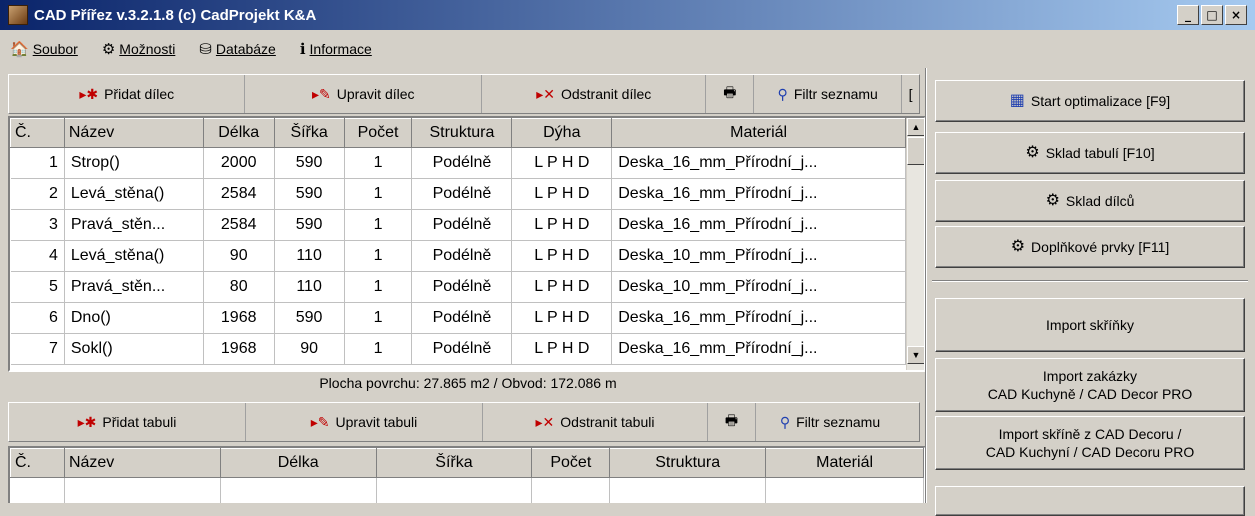 The image size is (1255, 516). I want to click on add-board-button: ▸✱ Přidat tabuli, so click(127, 422).